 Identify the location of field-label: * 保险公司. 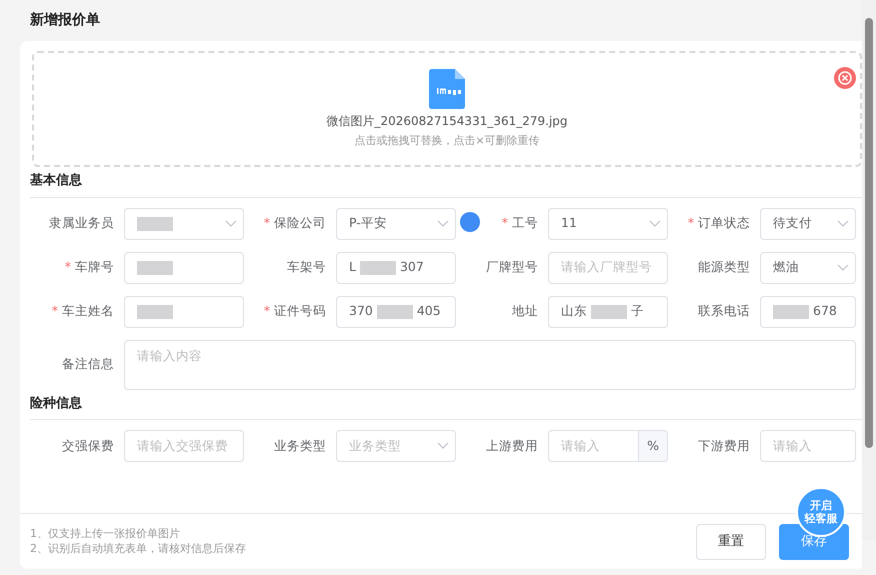
(294, 223).